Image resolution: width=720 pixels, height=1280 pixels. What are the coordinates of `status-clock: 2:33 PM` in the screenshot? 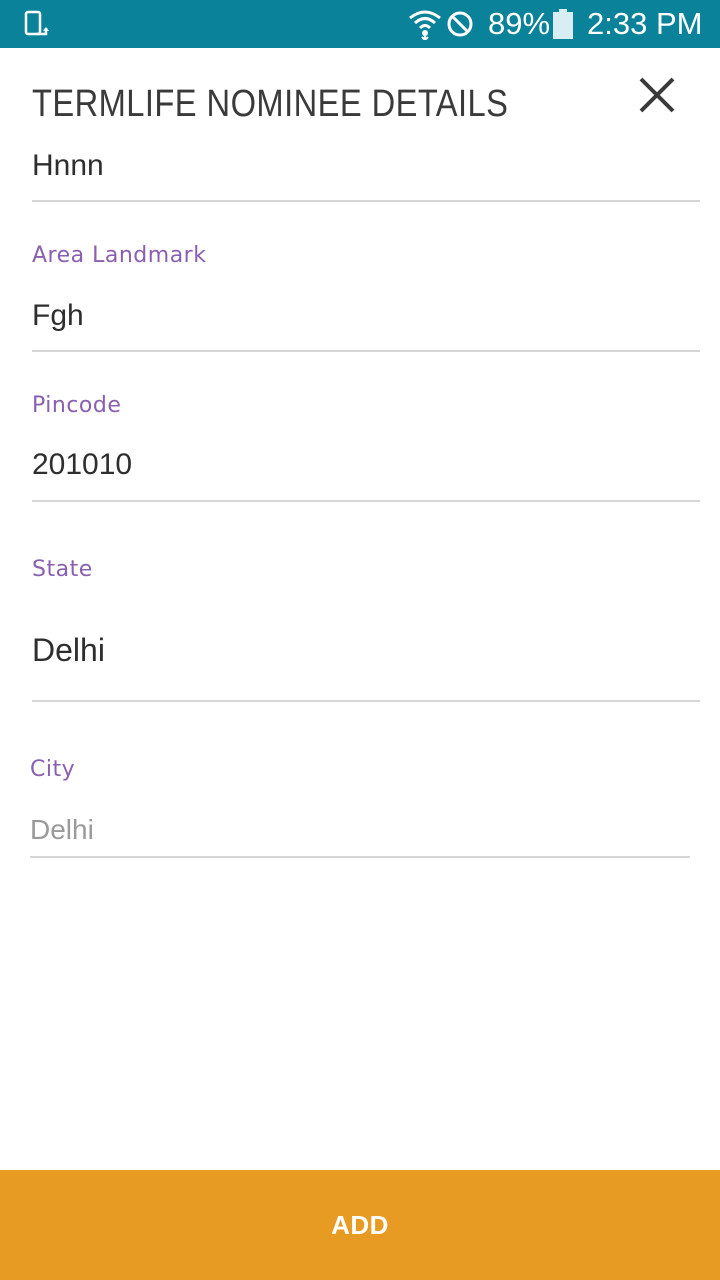 It's located at (645, 23).